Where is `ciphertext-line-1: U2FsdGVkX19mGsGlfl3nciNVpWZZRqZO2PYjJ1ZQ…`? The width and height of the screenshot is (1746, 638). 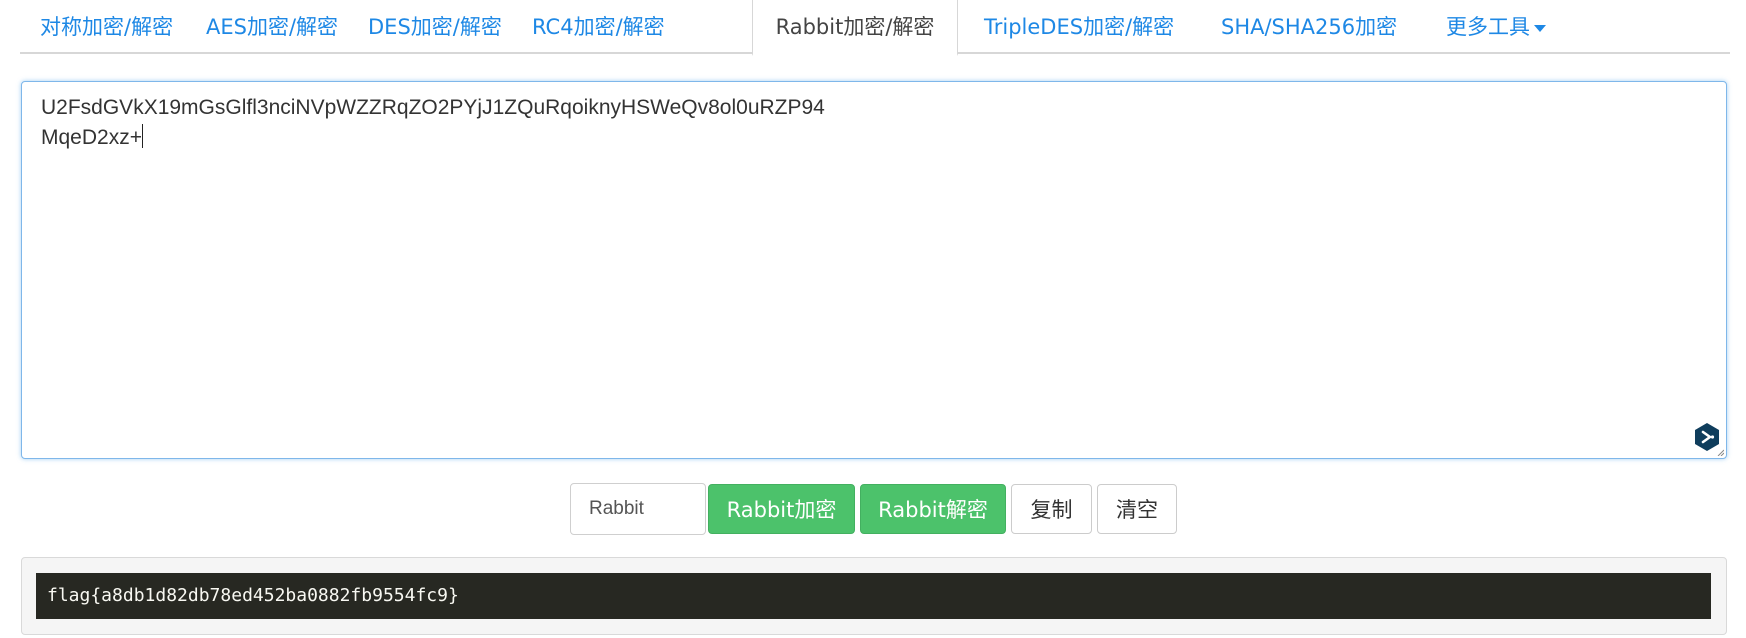
ciphertext-line-1: U2FsdGVkX19mGsGlfl3nciNVpWZZRqZO2PYjJ1ZQ… is located at coordinates (433, 107).